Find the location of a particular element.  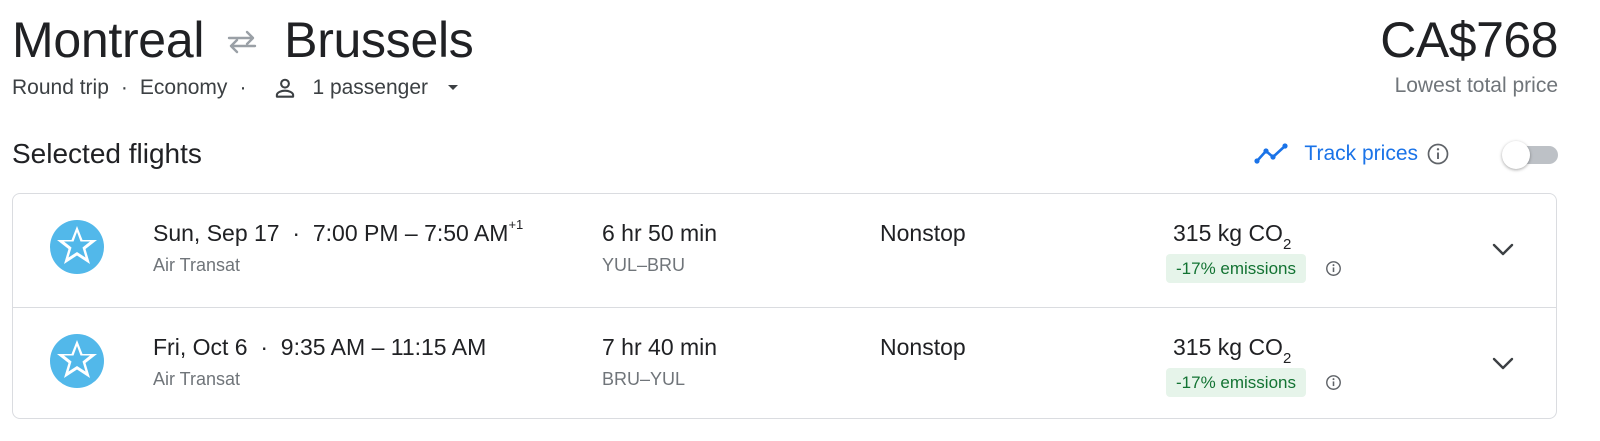

price-caption: Lowest total price is located at coordinates (1476, 85).